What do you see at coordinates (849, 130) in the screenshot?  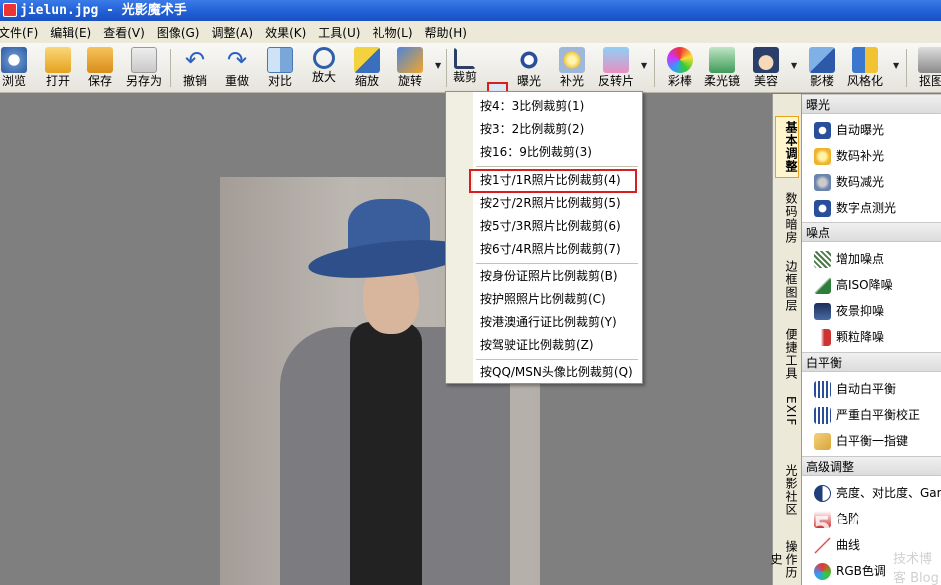 I see `auto-exposure-item: 自动曝光` at bounding box center [849, 130].